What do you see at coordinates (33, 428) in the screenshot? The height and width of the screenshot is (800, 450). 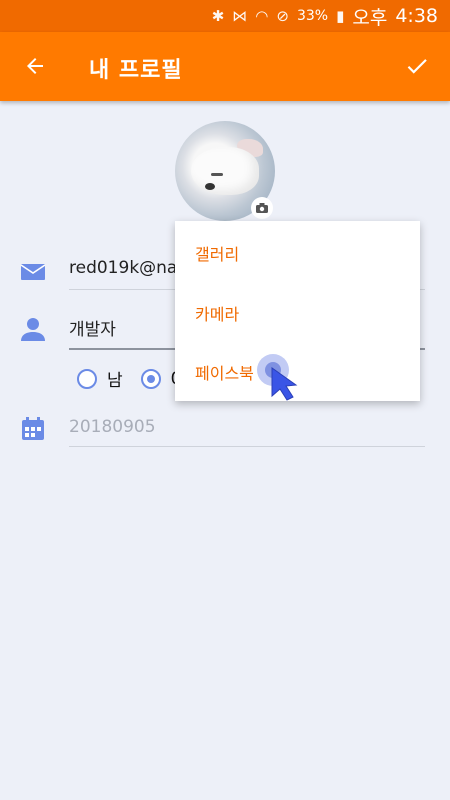 I see `calendar-icon` at bounding box center [33, 428].